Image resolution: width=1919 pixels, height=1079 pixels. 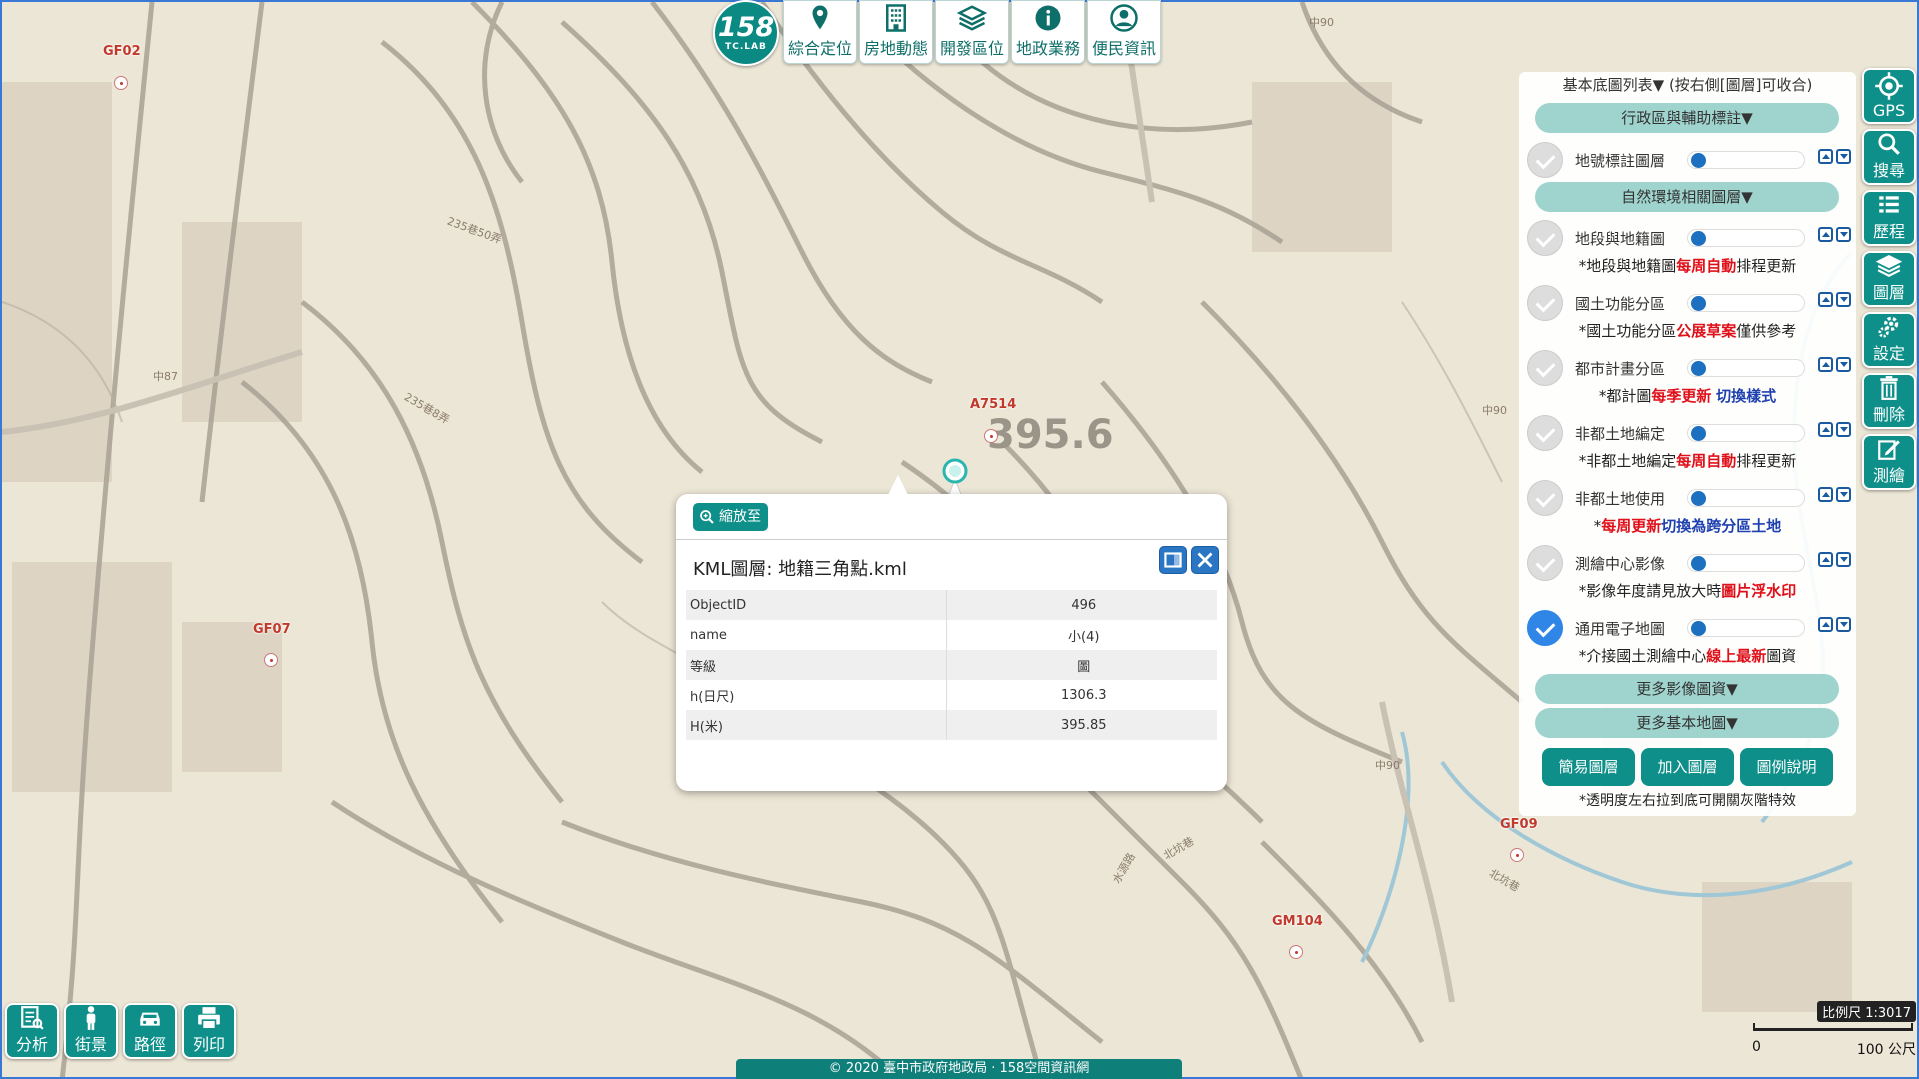 I want to click on popup-divider, so click(x=951, y=539).